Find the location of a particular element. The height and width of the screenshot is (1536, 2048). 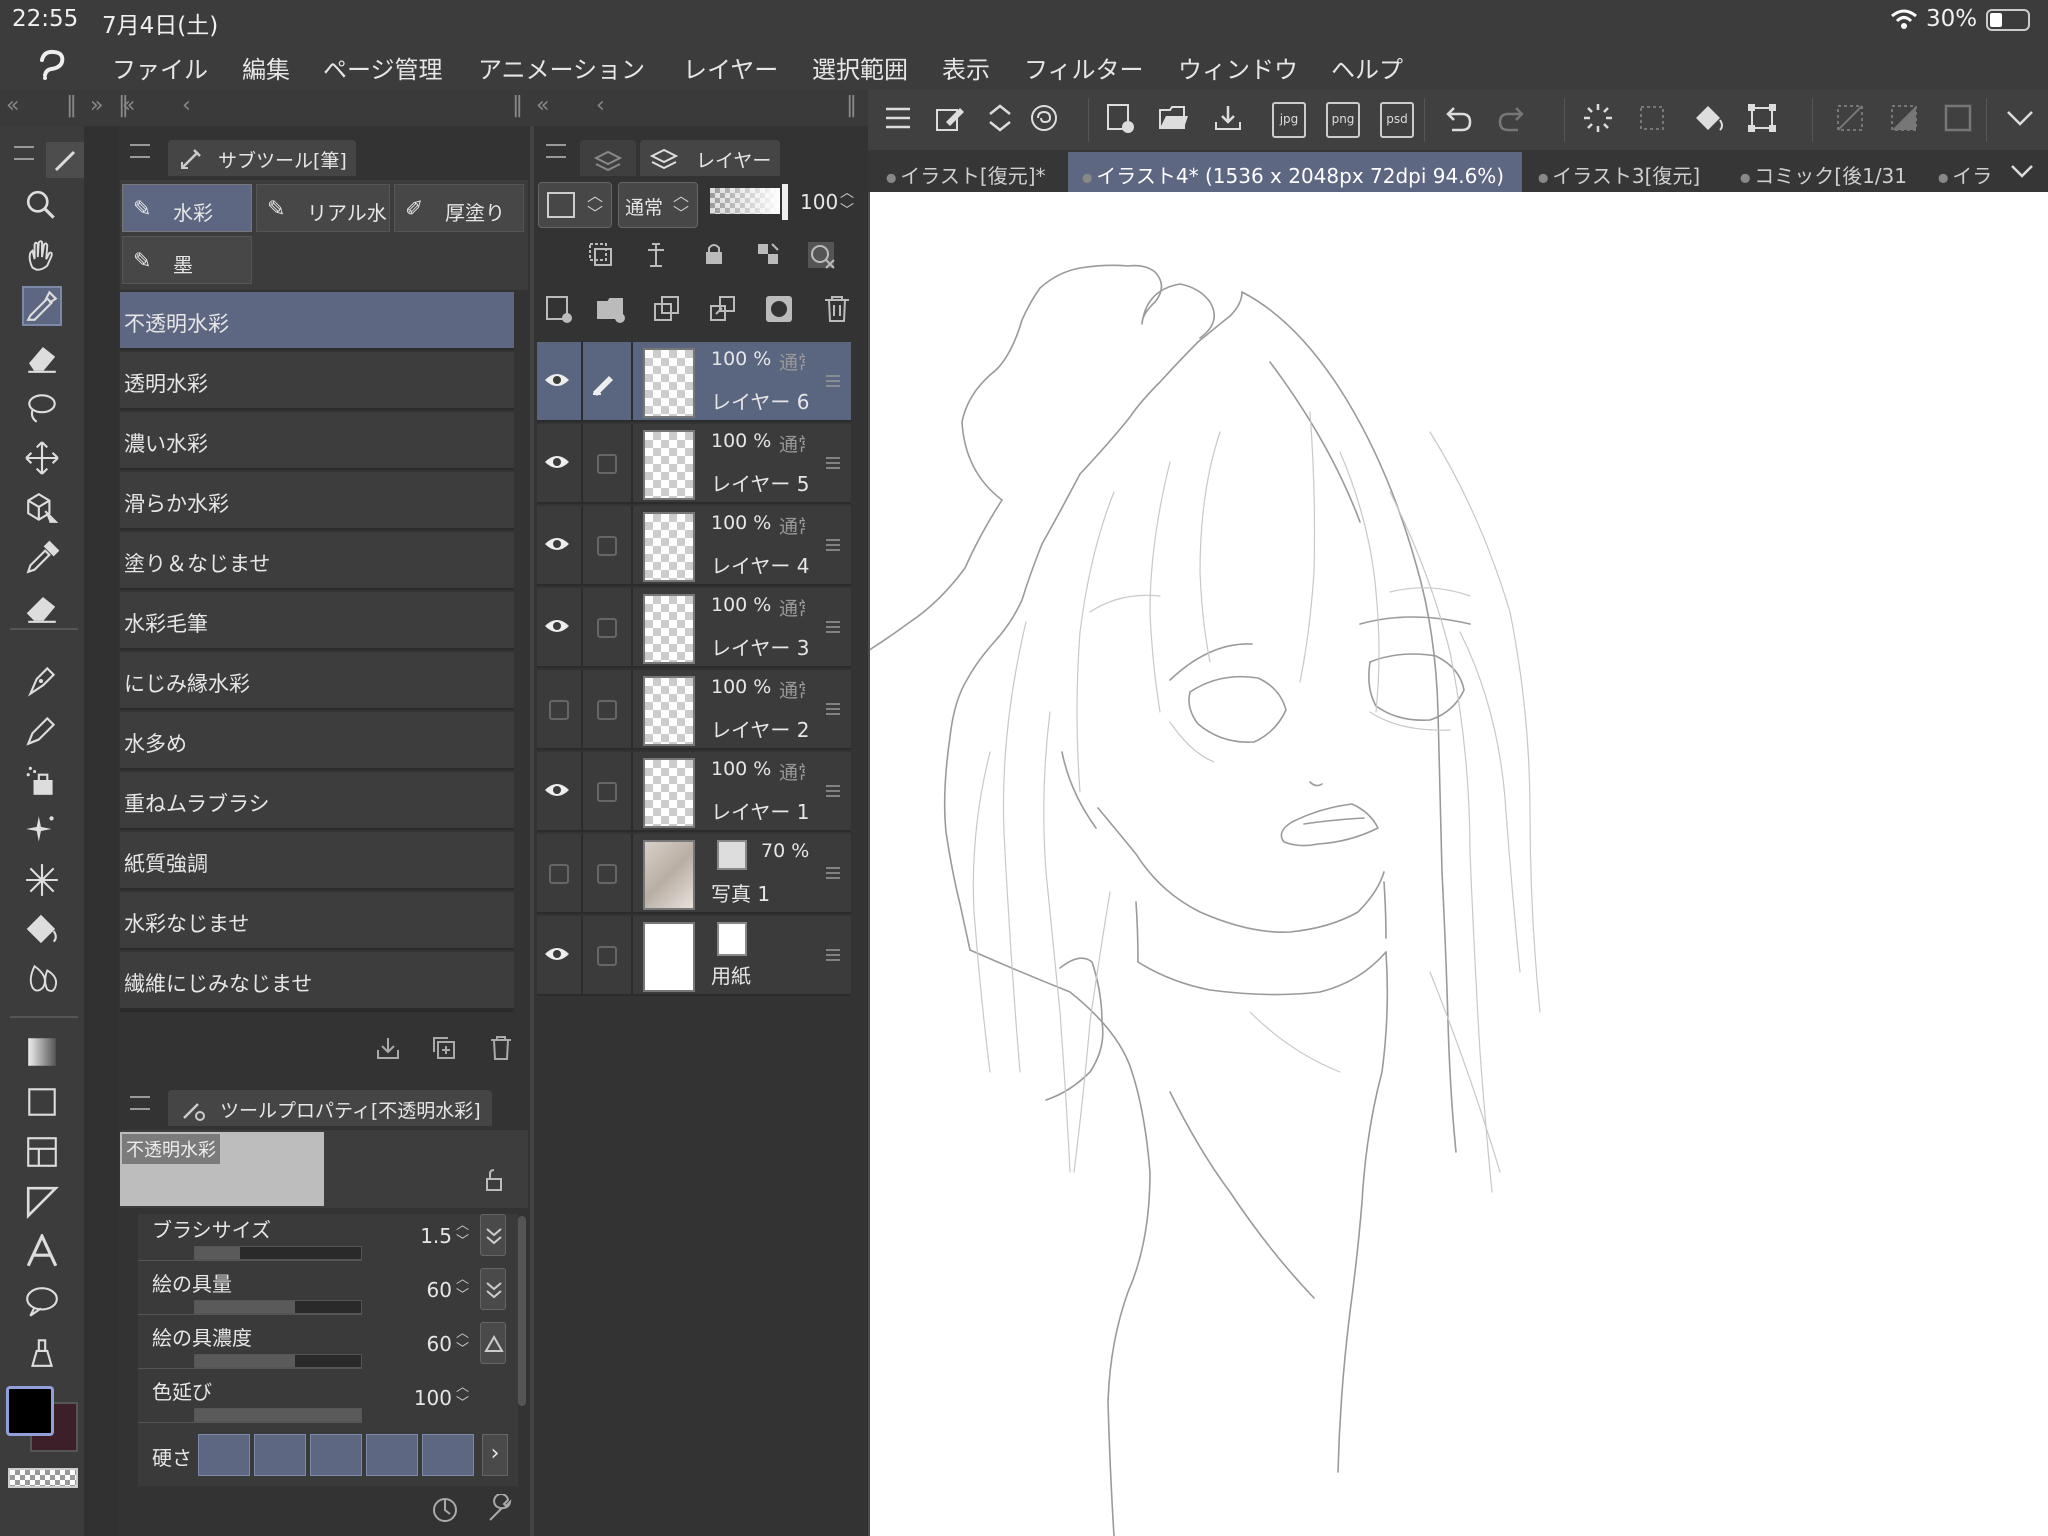

document-tab-active: ● イラスト4* (1536 x 2048px 72dpi 94.6%) is located at coordinates (1295, 172).